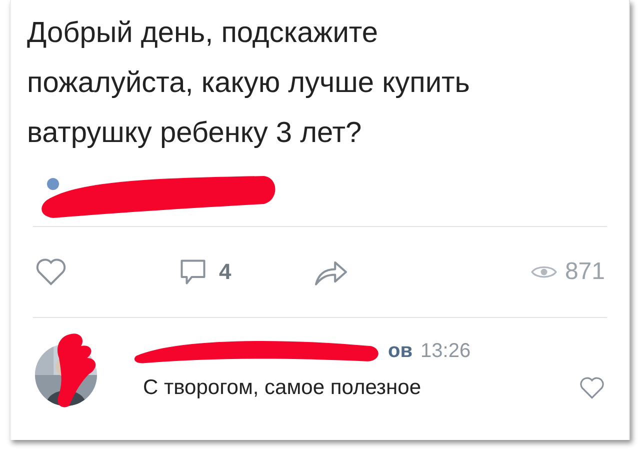  What do you see at coordinates (225, 272) in the screenshot?
I see `comment-count: 4` at bounding box center [225, 272].